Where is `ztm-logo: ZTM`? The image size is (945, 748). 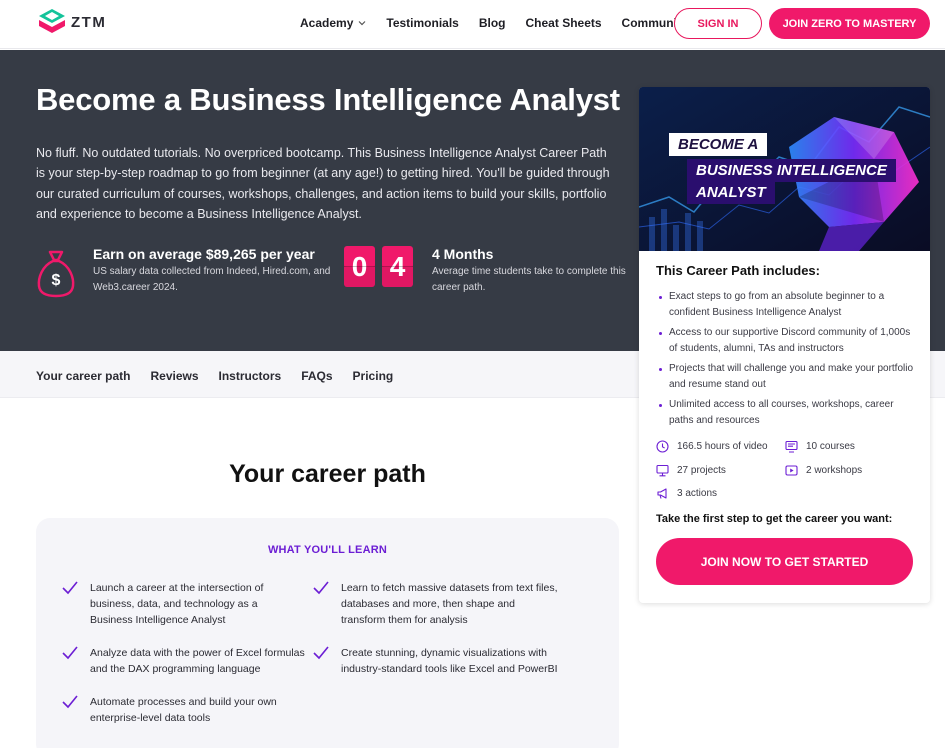 ztm-logo: ZTM is located at coordinates (71, 22).